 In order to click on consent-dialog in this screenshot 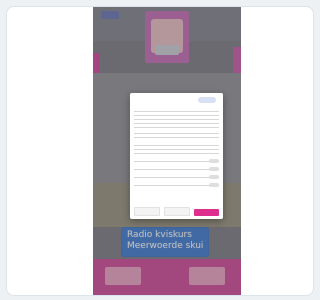, I will do `click(176, 156)`.